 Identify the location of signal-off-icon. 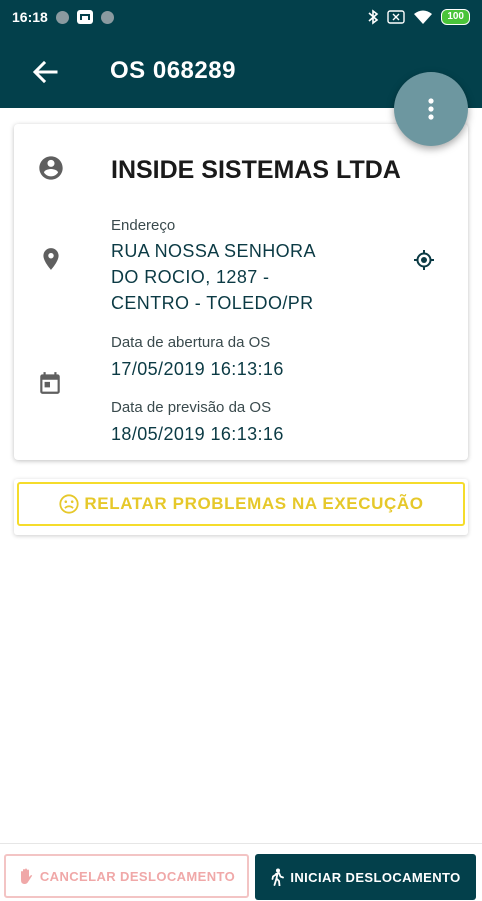
(396, 17).